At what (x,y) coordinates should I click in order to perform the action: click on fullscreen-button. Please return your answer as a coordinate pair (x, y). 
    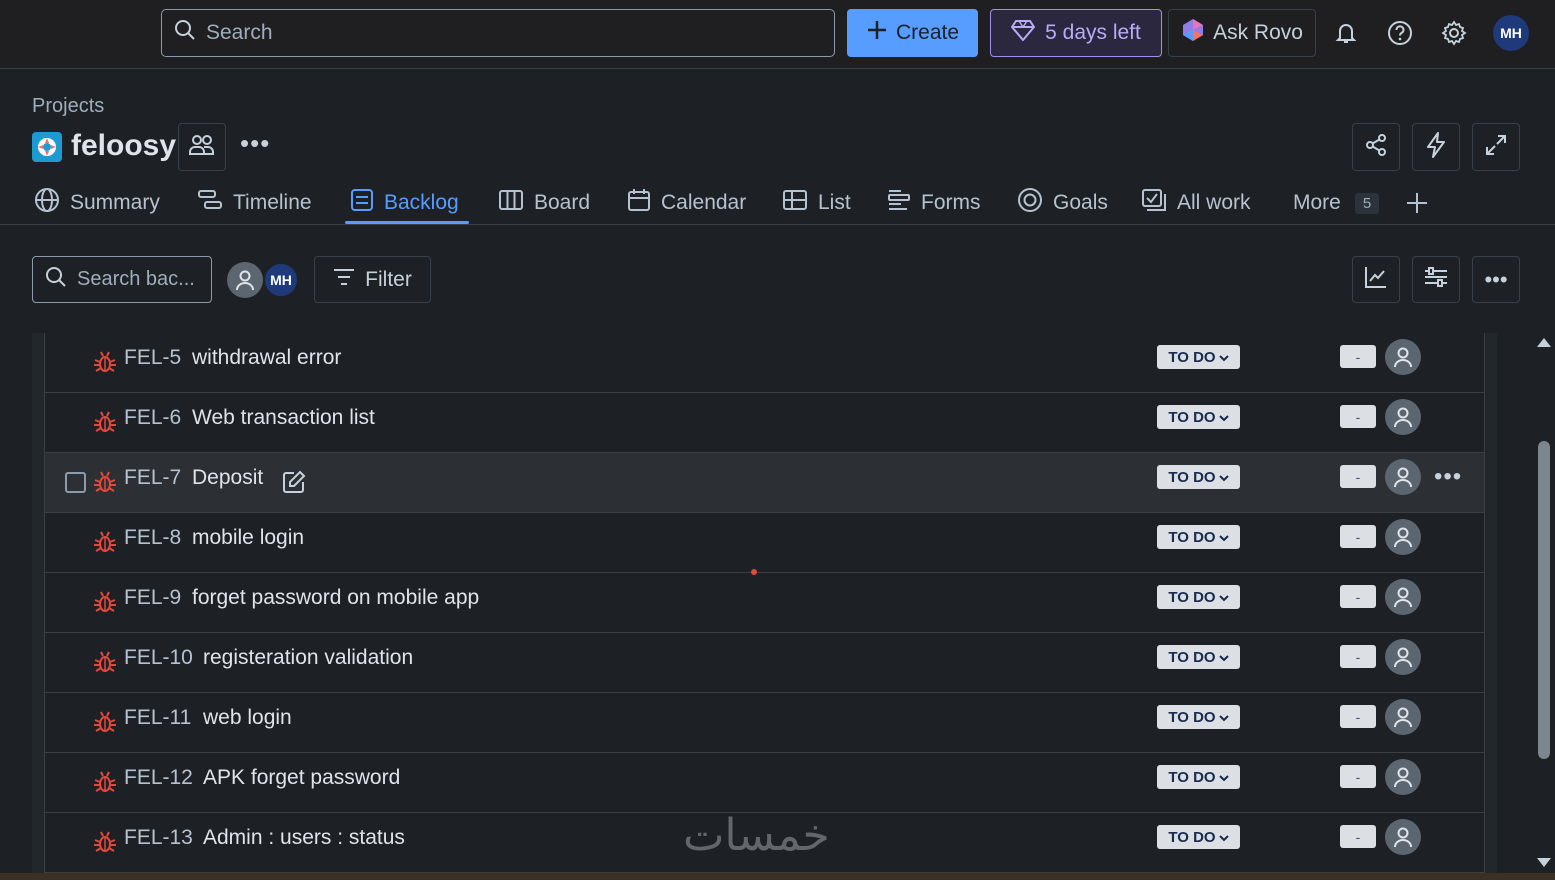
    Looking at the image, I should click on (1496, 147).